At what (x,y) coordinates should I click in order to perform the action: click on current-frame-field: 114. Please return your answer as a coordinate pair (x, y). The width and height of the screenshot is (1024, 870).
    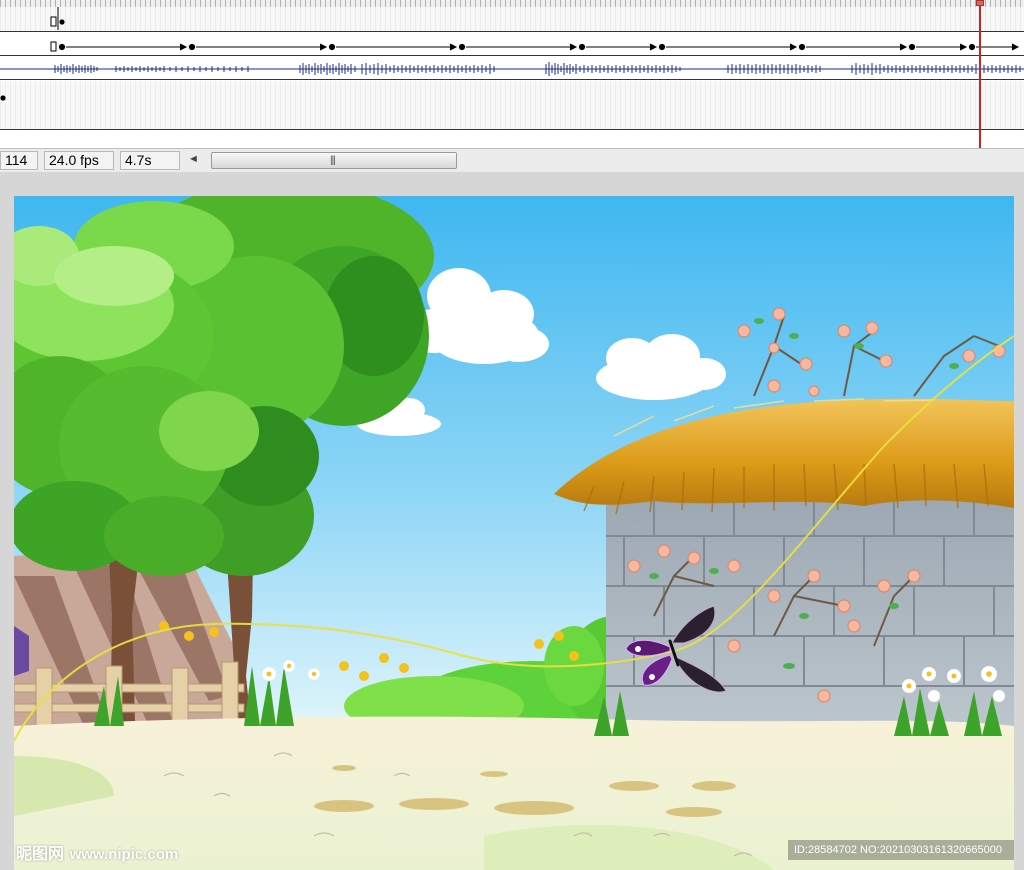
    Looking at the image, I should click on (19, 160).